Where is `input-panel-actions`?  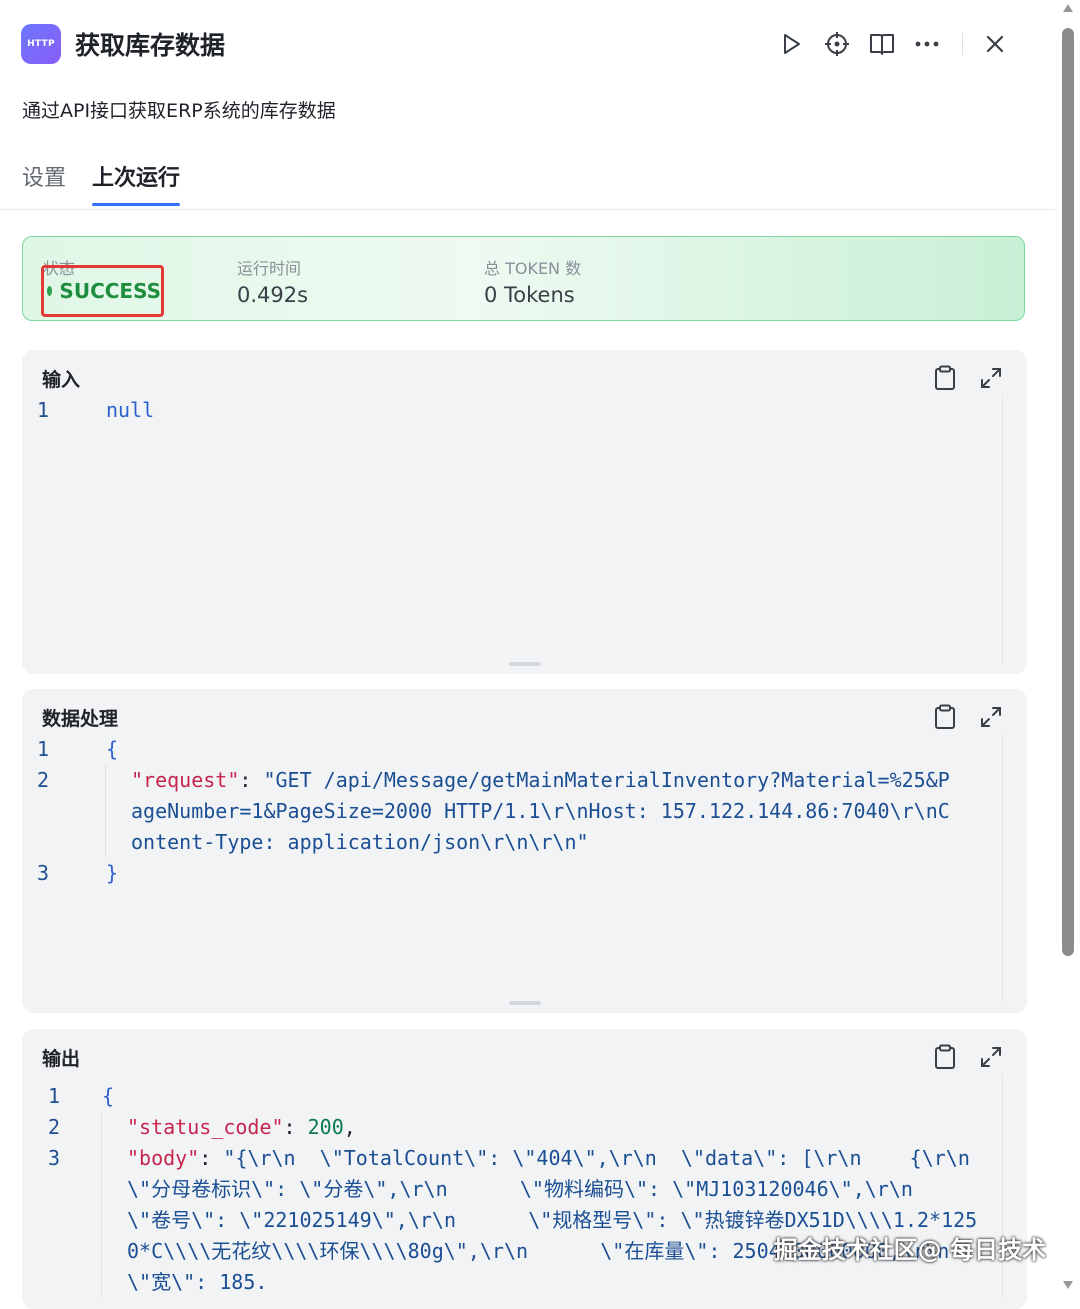 input-panel-actions is located at coordinates (961, 378).